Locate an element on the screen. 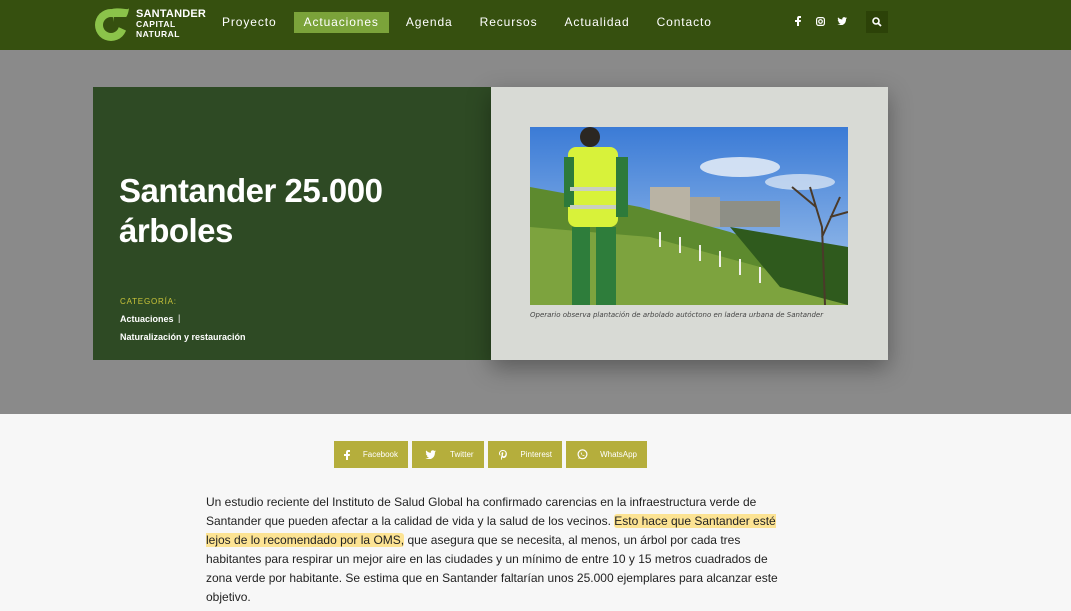 This screenshot has height=611, width=1071. menu-item-contacto: Contacto is located at coordinates (684, 22).